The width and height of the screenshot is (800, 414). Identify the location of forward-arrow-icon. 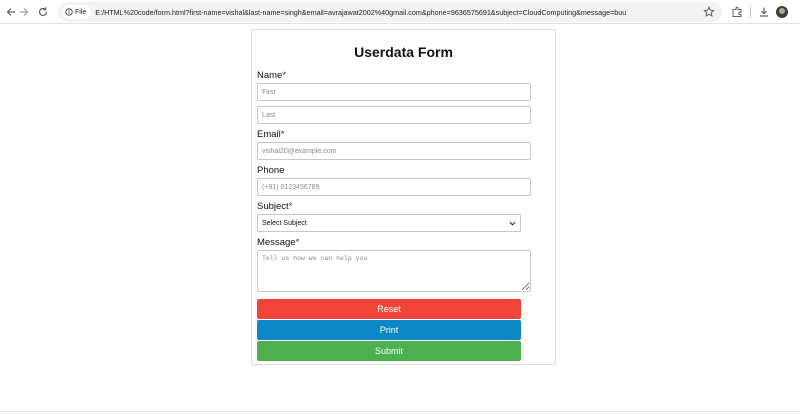
(24, 12).